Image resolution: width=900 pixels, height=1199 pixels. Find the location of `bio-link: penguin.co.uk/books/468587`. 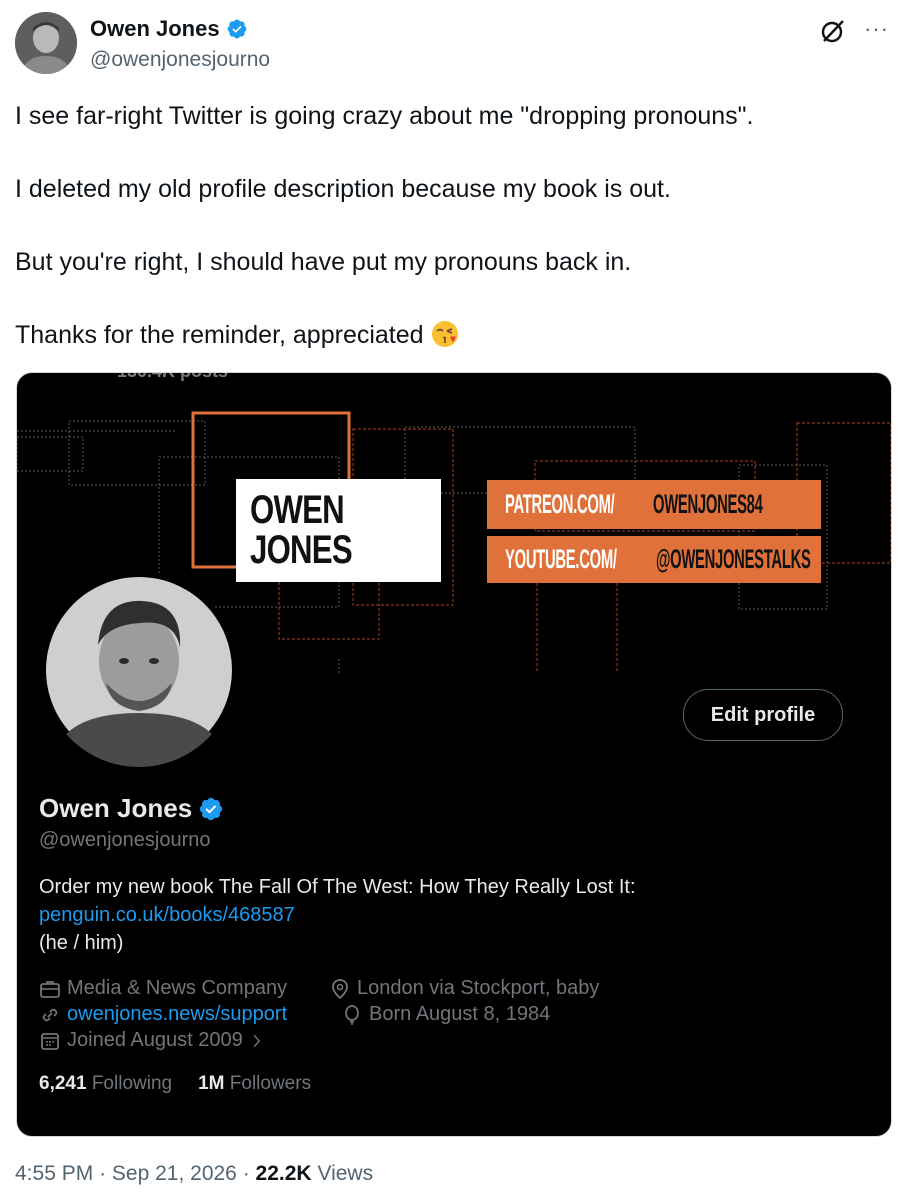

bio-link: penguin.co.uk/books/468587 is located at coordinates (337, 915).